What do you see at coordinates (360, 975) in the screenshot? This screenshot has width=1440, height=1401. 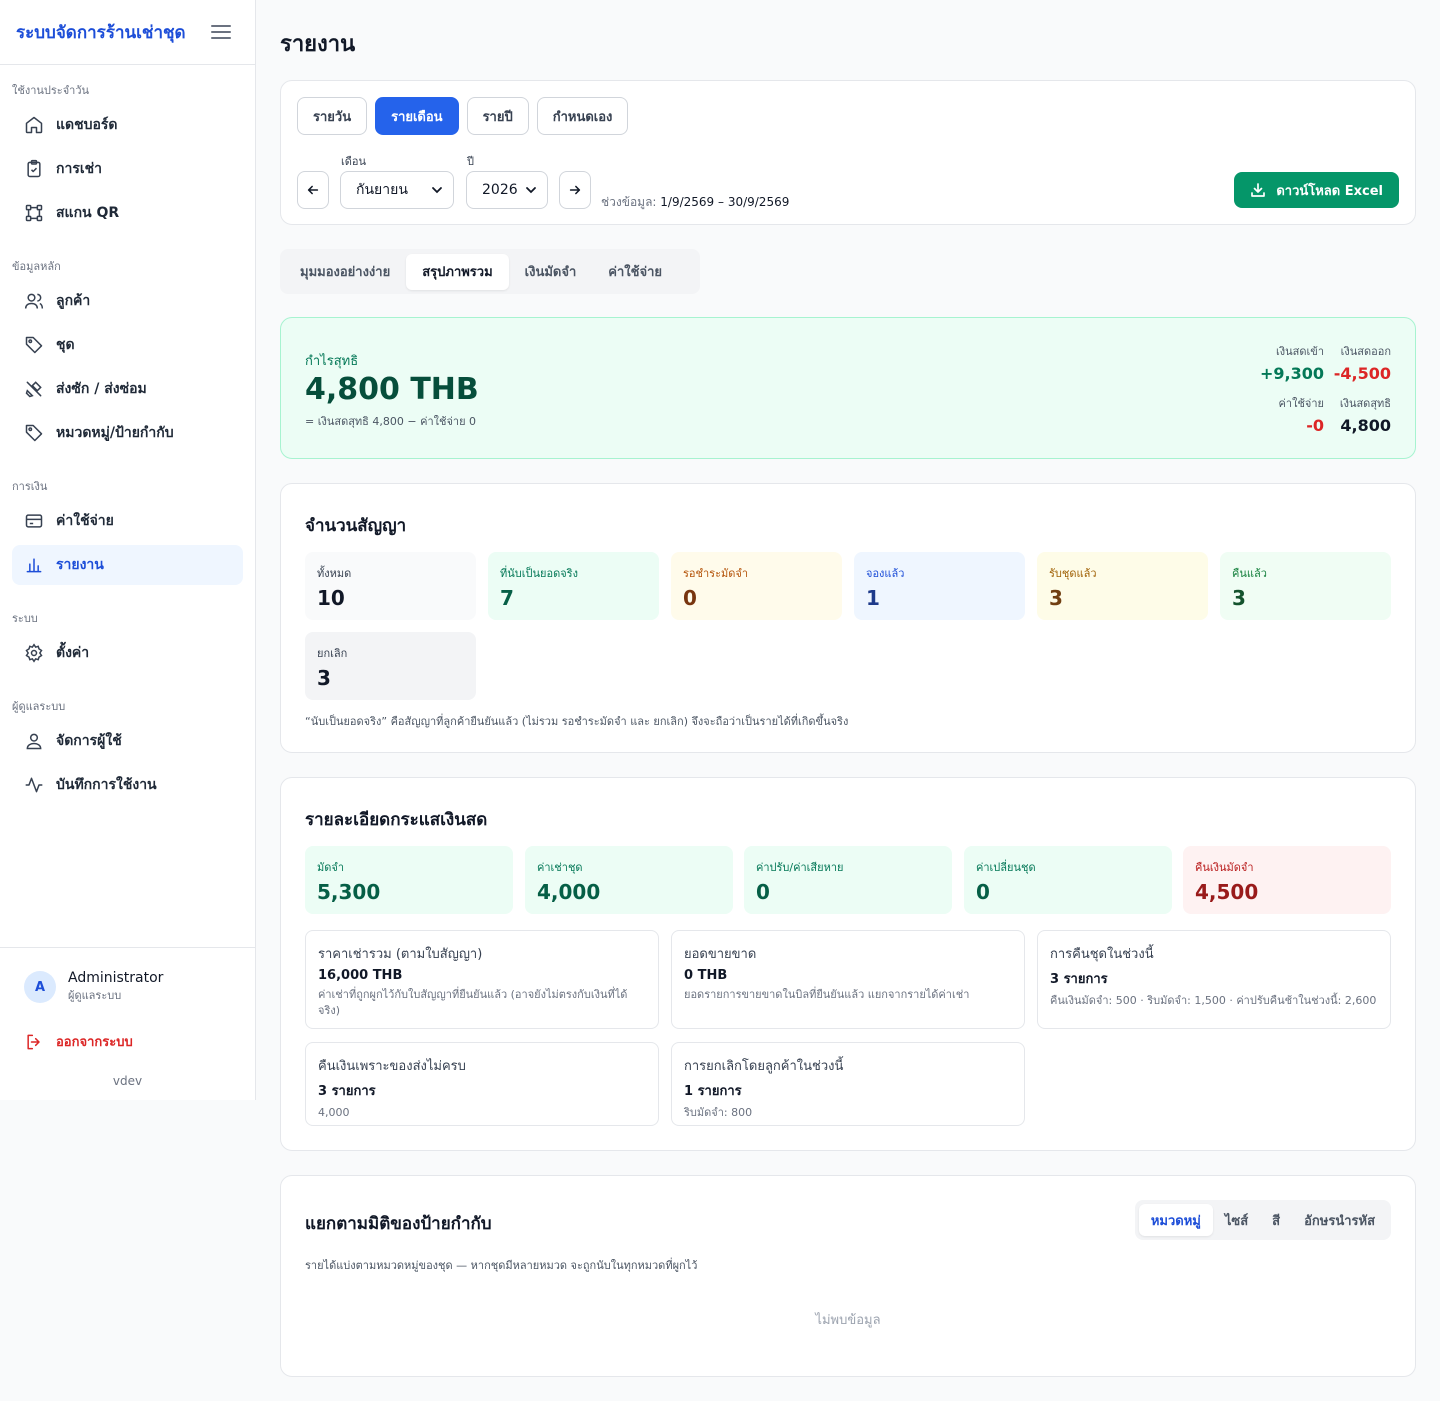 I see `info-value: 16,000 THB` at bounding box center [360, 975].